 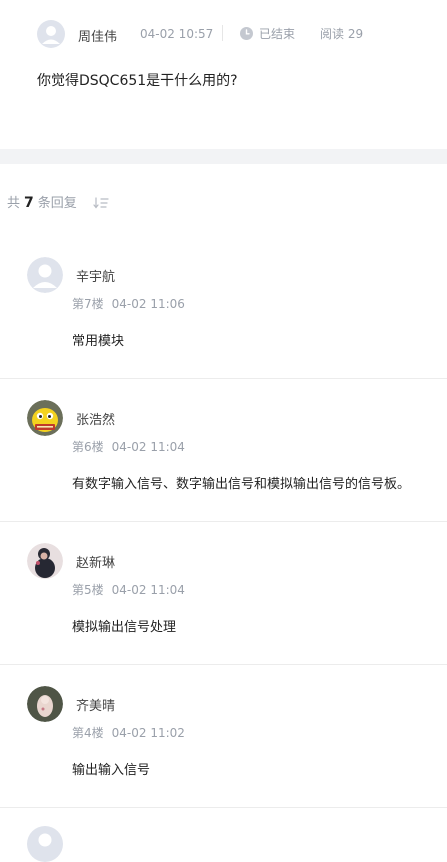 What do you see at coordinates (222, 33) in the screenshot?
I see `divider` at bounding box center [222, 33].